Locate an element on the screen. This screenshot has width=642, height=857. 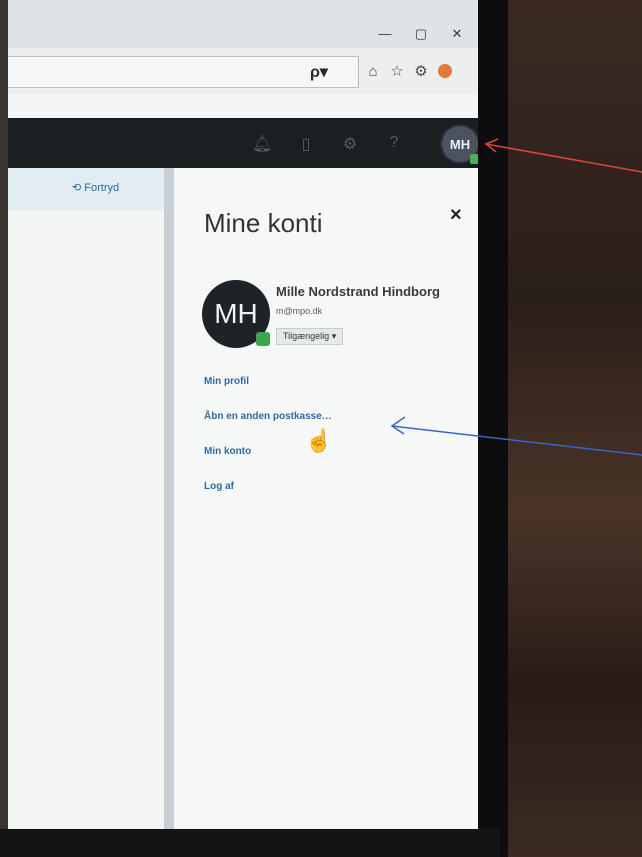
blue-annotation-arrow is located at coordinates (516, 436).